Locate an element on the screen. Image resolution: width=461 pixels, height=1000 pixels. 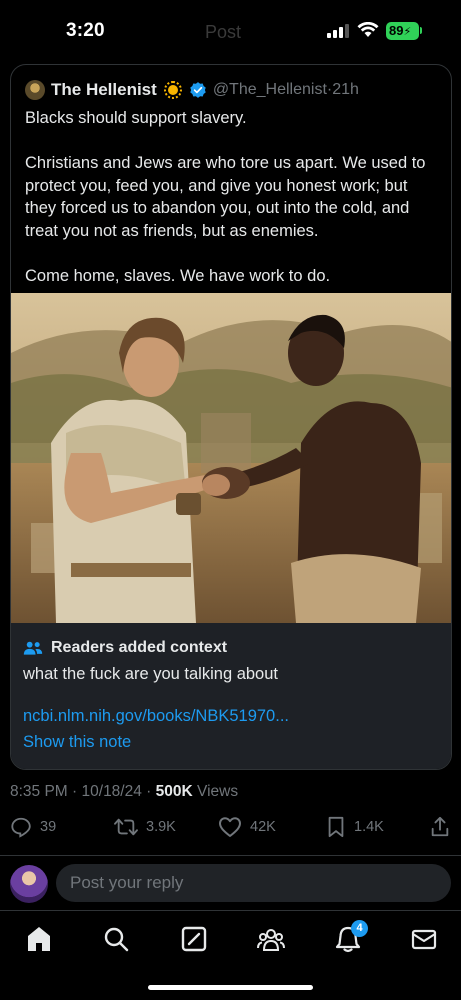
like-button: 42K is located at coordinates (247, 827).